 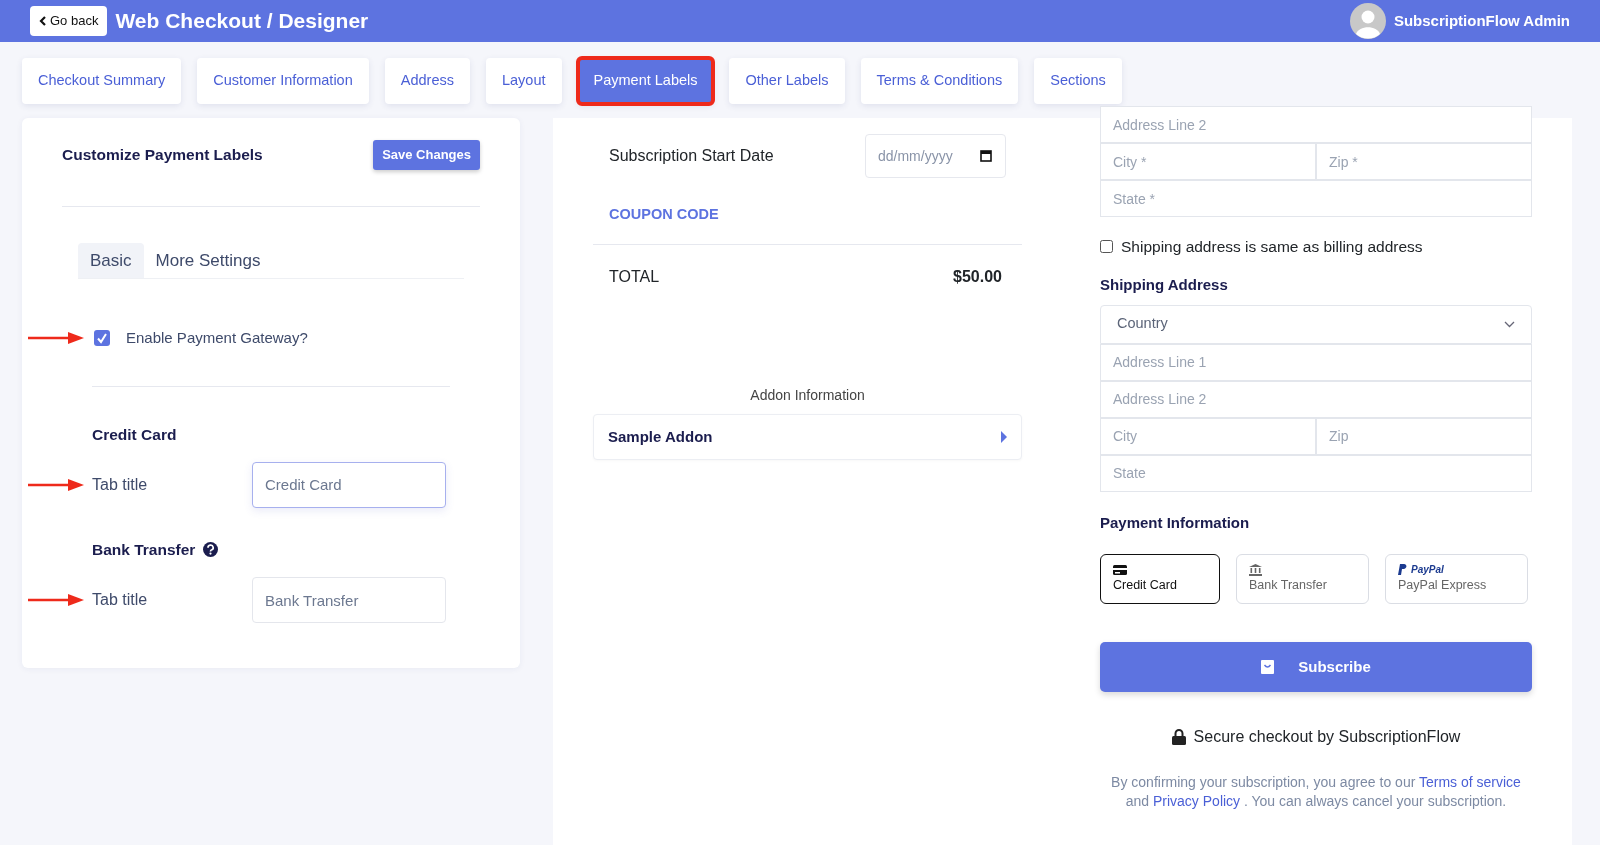 I want to click on tab: Sections, so click(x=1078, y=81).